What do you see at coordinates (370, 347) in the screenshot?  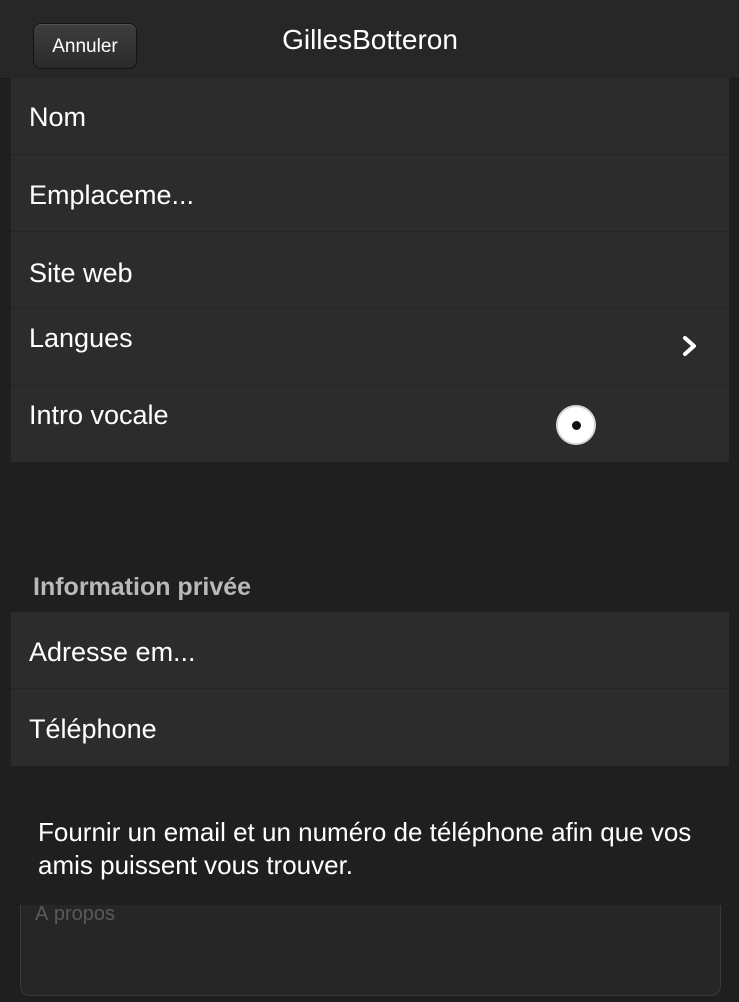 I see `field-languages: Langues` at bounding box center [370, 347].